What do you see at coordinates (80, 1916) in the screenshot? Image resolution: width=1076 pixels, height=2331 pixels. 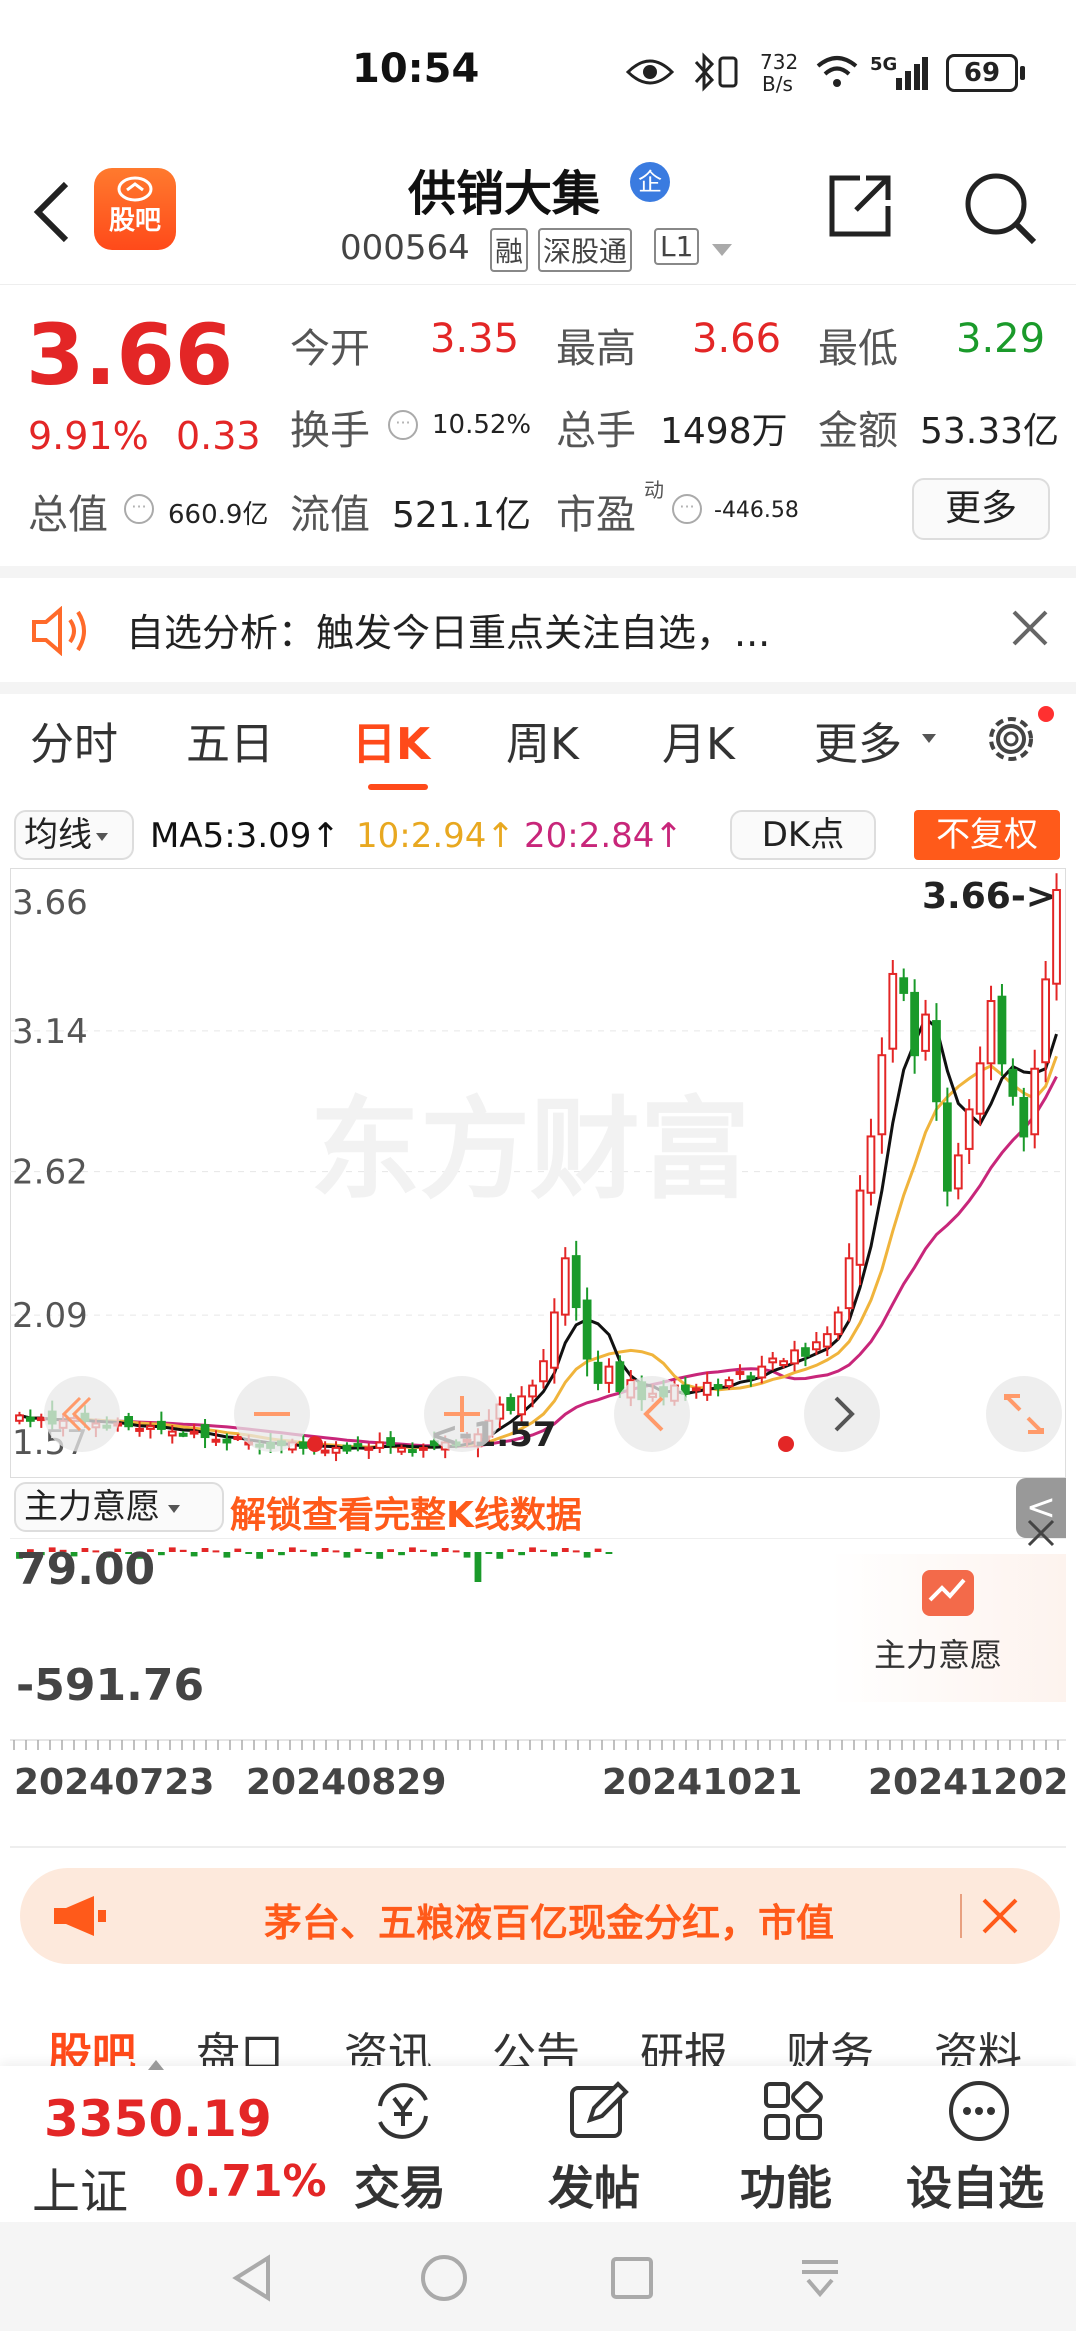 I see `megaphone-icon` at bounding box center [80, 1916].